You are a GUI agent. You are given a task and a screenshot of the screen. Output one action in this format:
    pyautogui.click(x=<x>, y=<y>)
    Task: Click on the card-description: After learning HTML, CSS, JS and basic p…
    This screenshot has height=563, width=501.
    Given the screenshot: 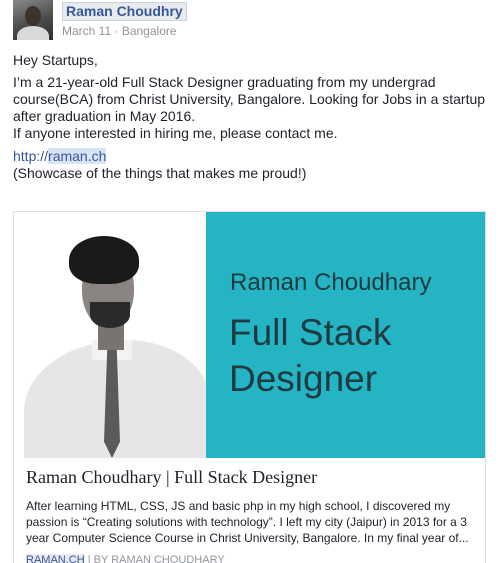 What is the action you would take?
    pyautogui.click(x=247, y=522)
    